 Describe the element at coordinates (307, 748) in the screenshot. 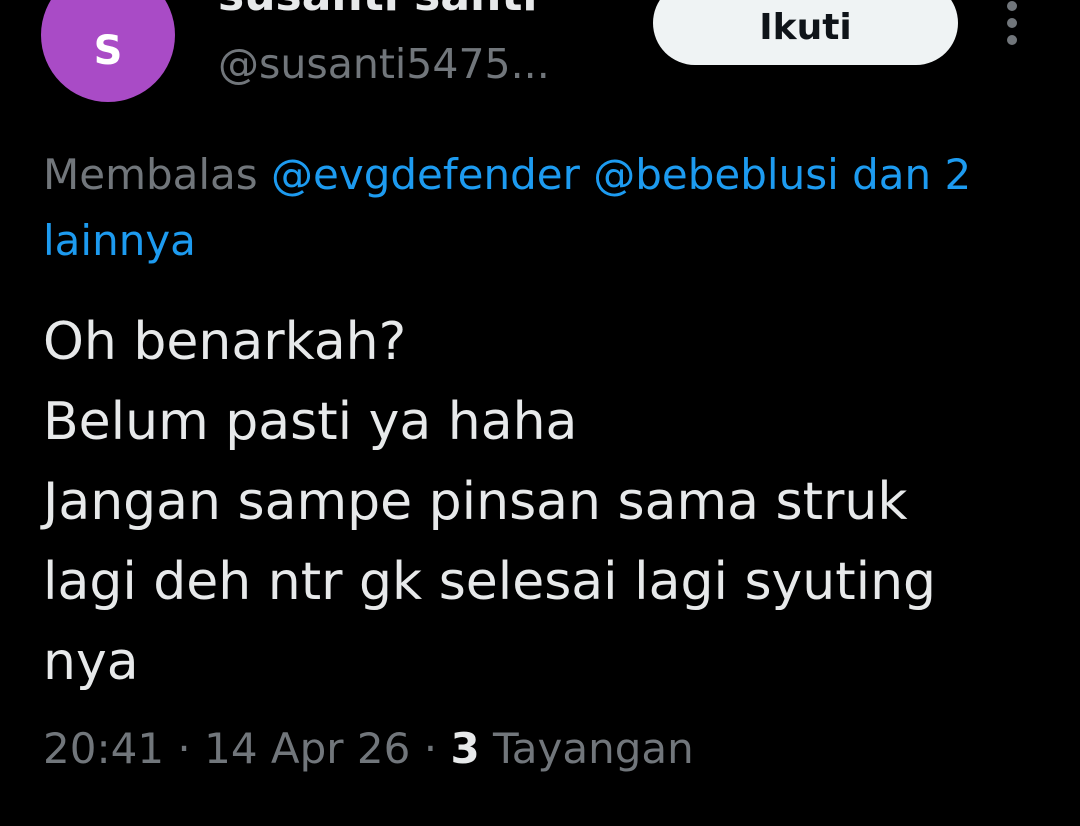

I see `tweet-date: 14 Apr 26` at that location.